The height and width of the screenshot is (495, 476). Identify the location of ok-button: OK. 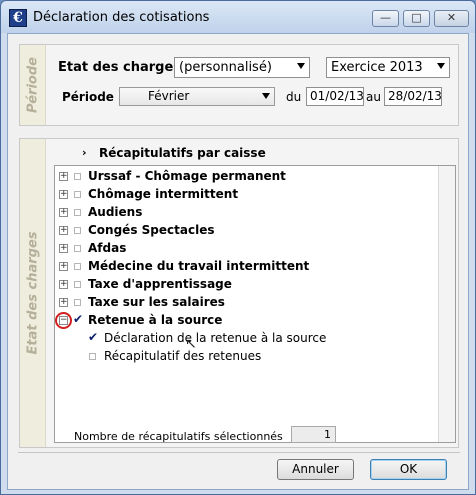
(408, 469).